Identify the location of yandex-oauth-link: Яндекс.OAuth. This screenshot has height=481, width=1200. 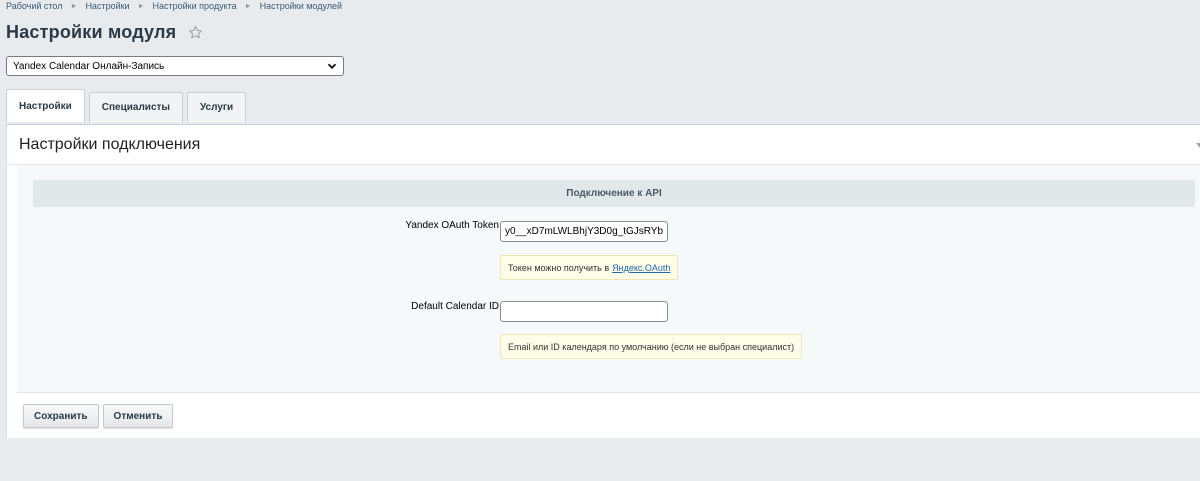
(641, 268).